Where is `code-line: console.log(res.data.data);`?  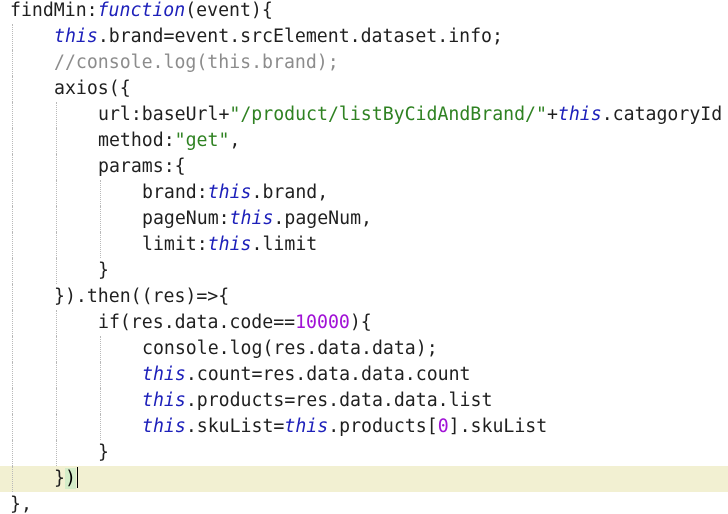 code-line: console.log(res.data.data); is located at coordinates (364, 349).